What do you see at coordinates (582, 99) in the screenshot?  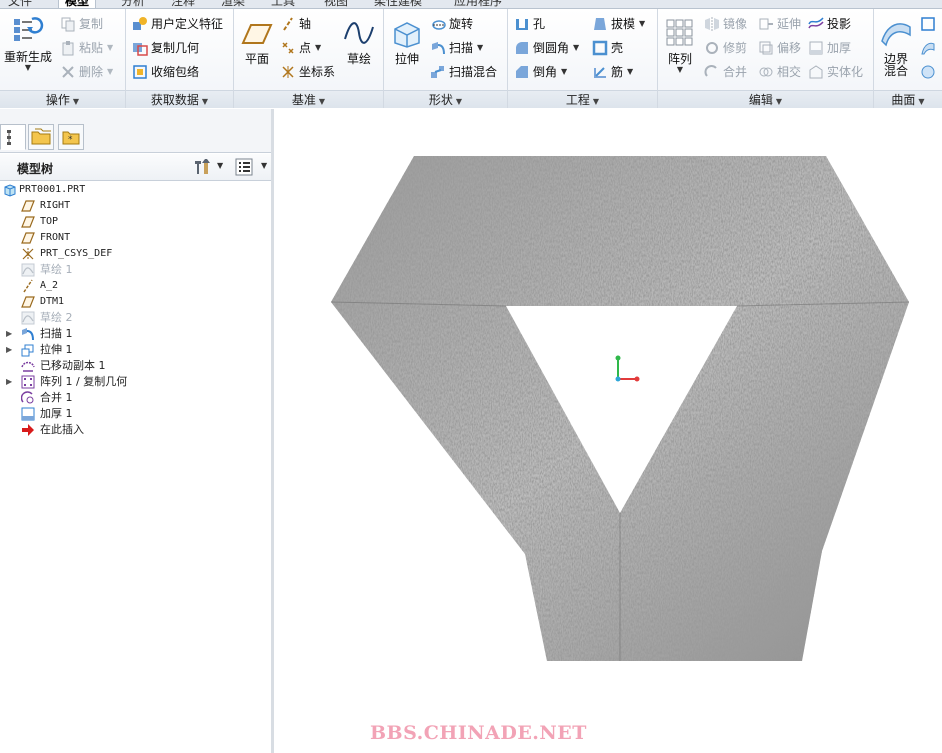 I see `group-label-engineering: 工程 ▼` at bounding box center [582, 99].